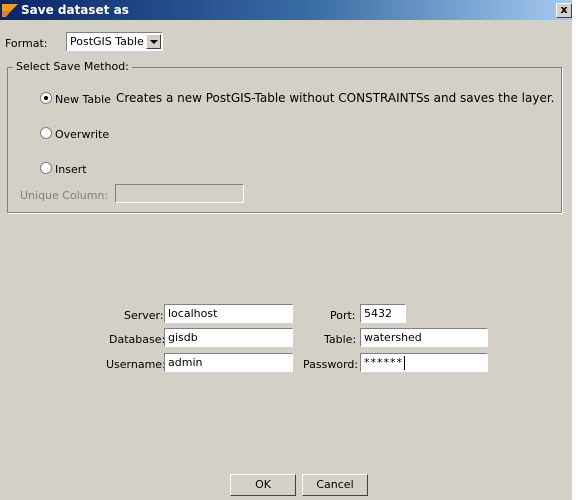 This screenshot has width=576, height=500. I want to click on password-value: ******, so click(383, 362).